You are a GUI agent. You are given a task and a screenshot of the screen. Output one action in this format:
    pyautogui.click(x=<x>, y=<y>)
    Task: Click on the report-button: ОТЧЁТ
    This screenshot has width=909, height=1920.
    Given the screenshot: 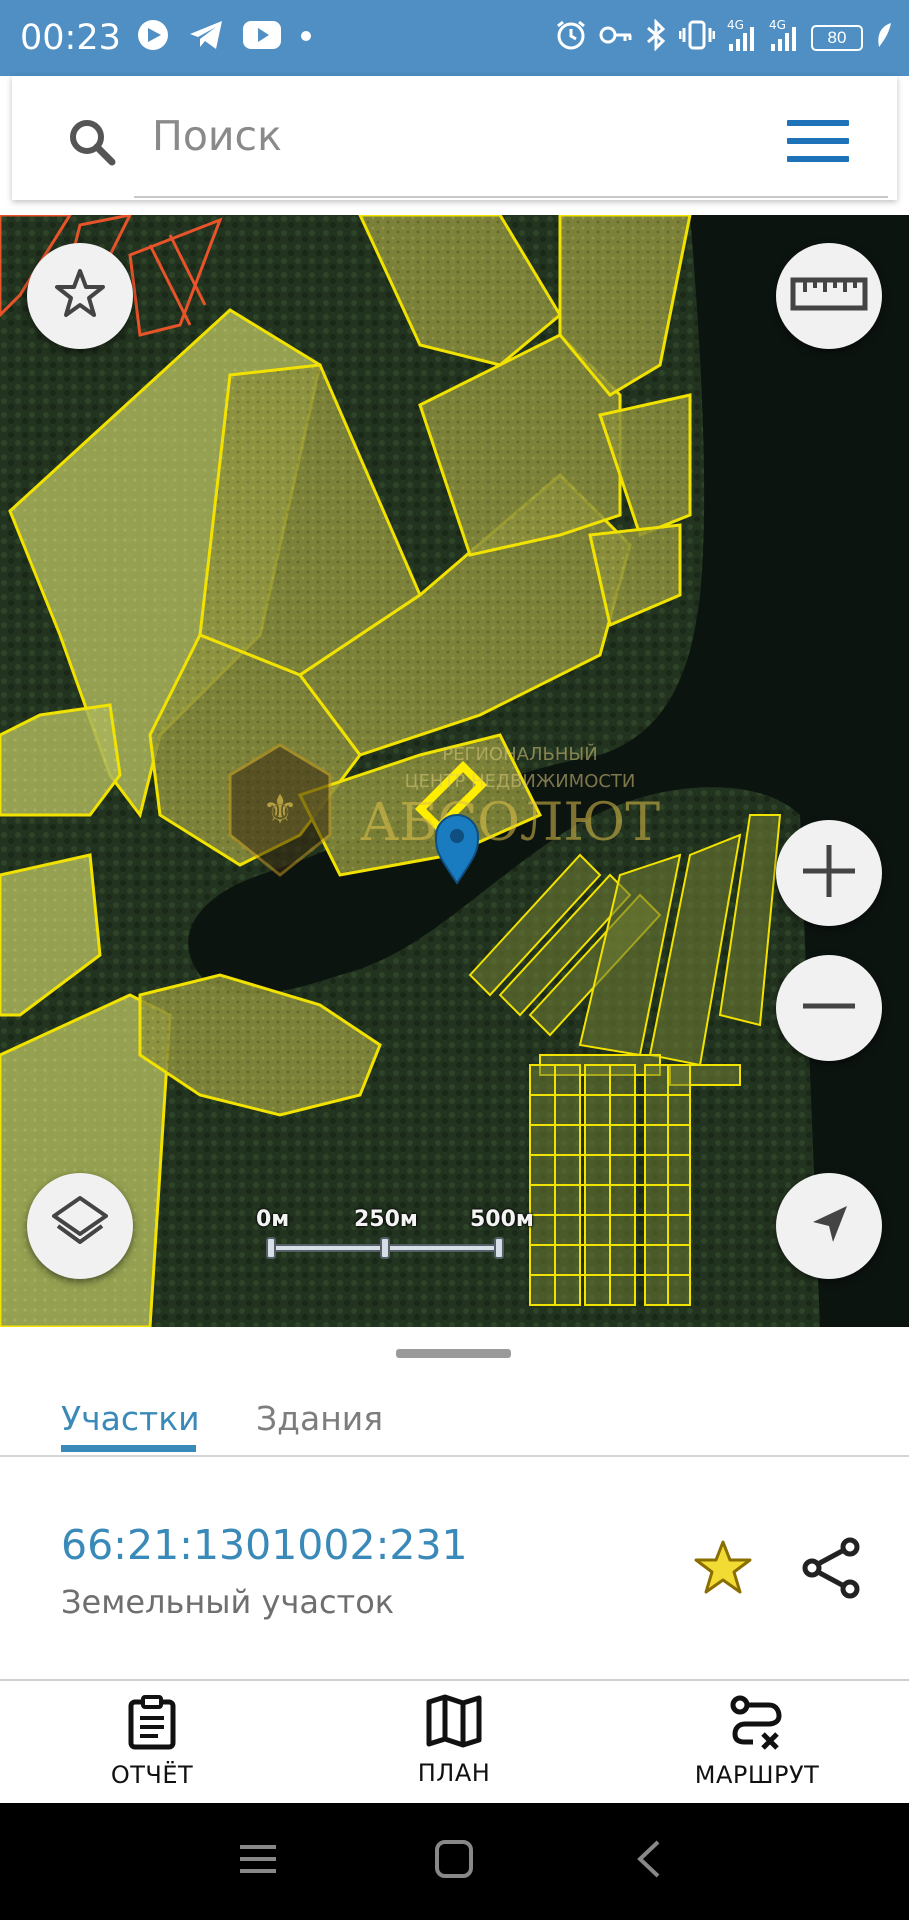 What is the action you would take?
    pyautogui.click(x=152, y=1744)
    